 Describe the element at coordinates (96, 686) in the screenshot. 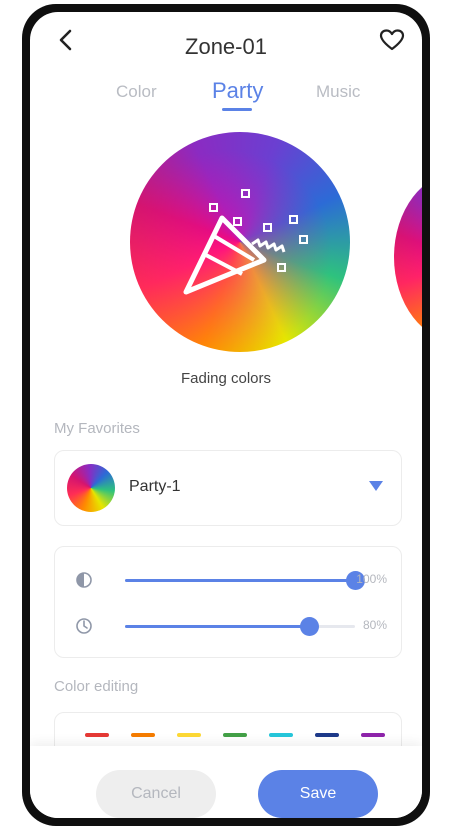

I see `color-editing-label: Color editing` at that location.